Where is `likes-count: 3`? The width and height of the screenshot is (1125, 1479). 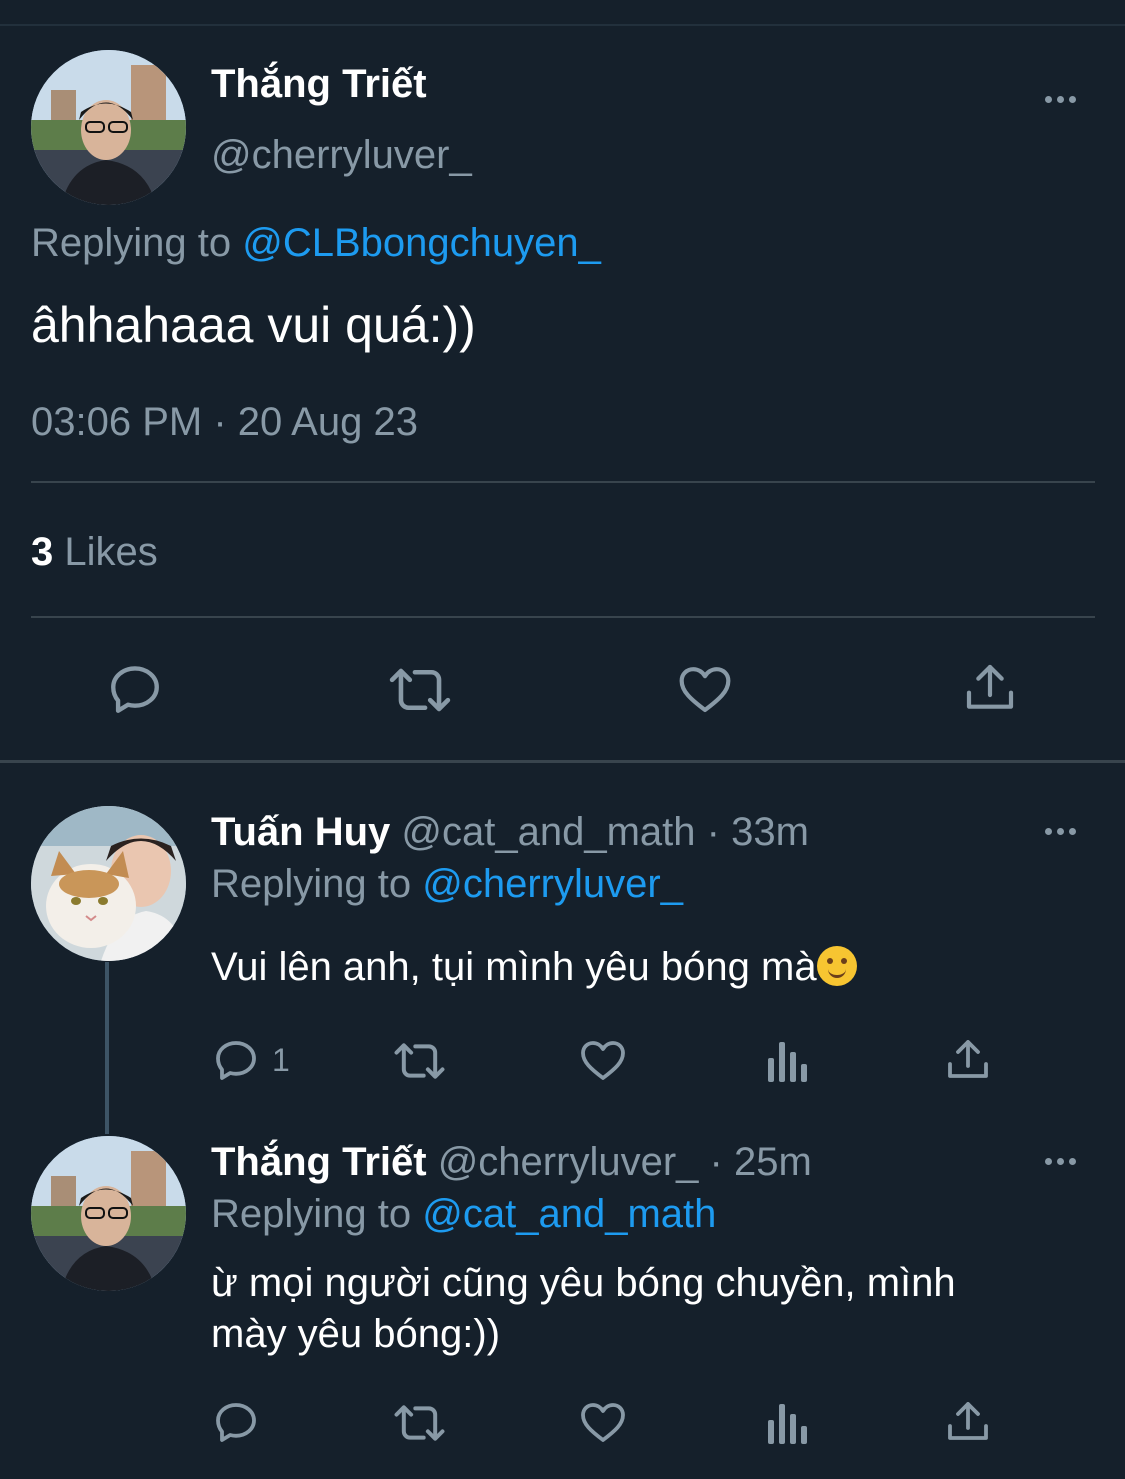 likes-count: 3 is located at coordinates (42, 552).